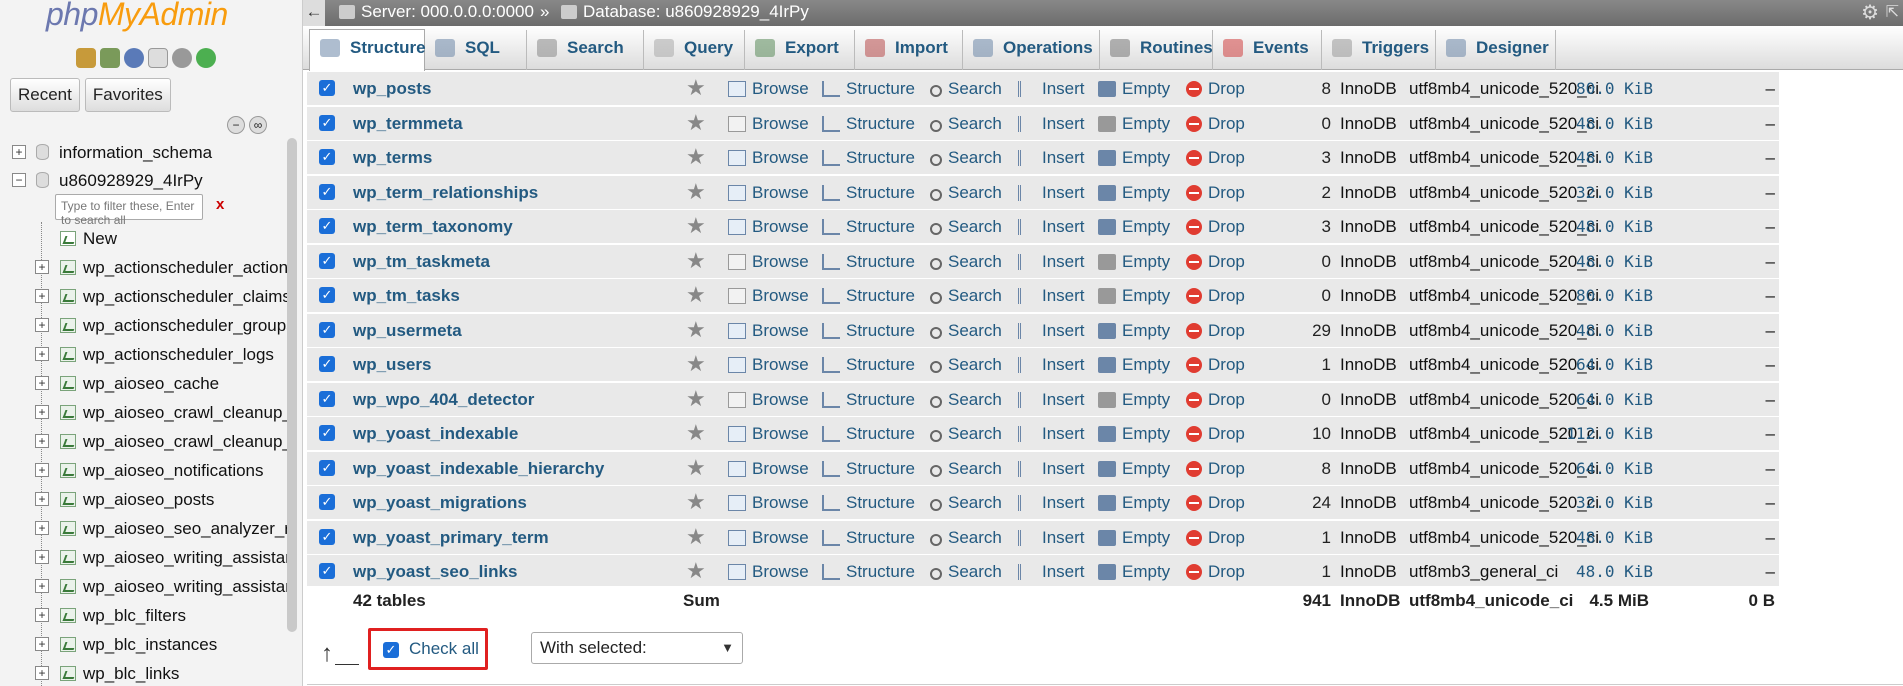  I want to click on tree-table-item: + wp_aioseo_crawl_cleanup_, so click(146, 441).